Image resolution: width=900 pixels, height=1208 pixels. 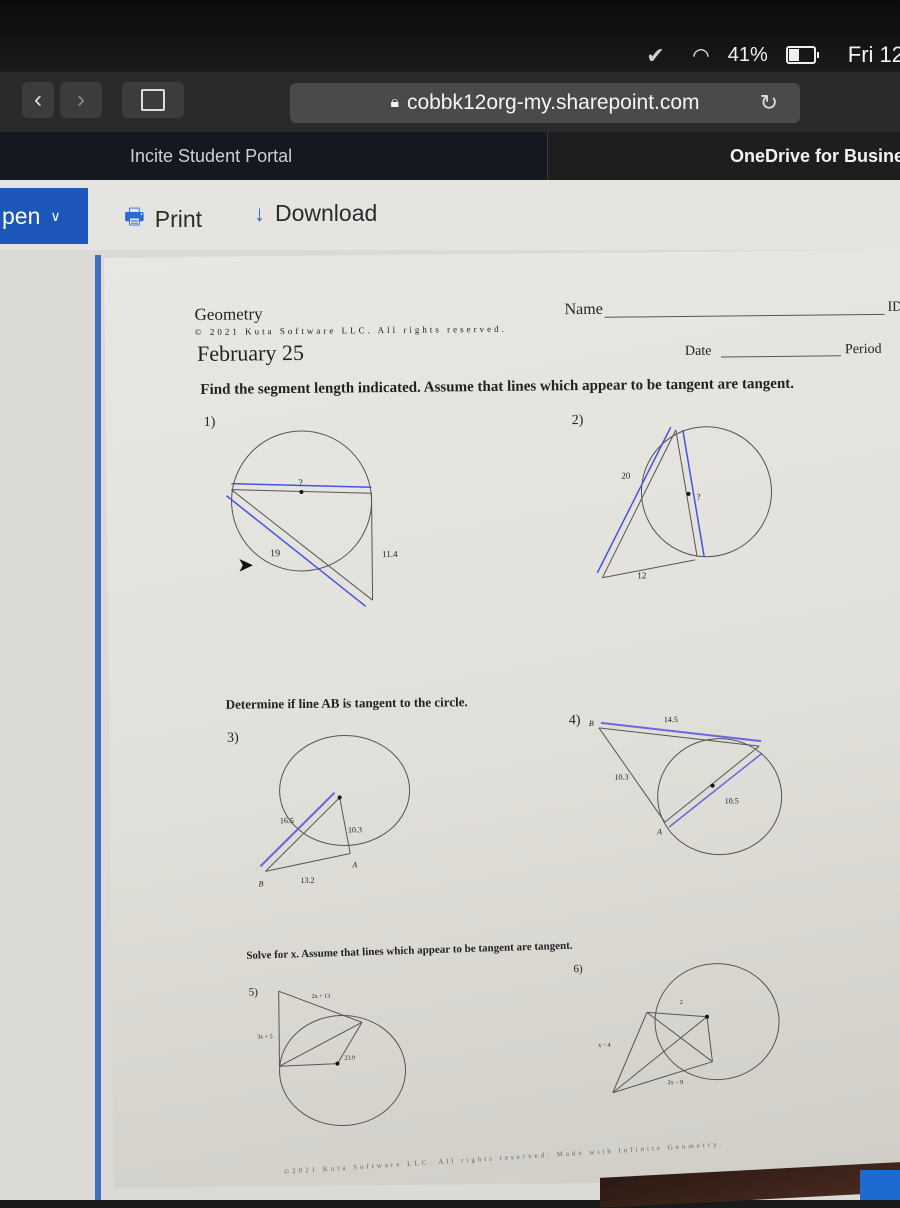 What do you see at coordinates (178, 218) in the screenshot?
I see `print-label: Print` at bounding box center [178, 218].